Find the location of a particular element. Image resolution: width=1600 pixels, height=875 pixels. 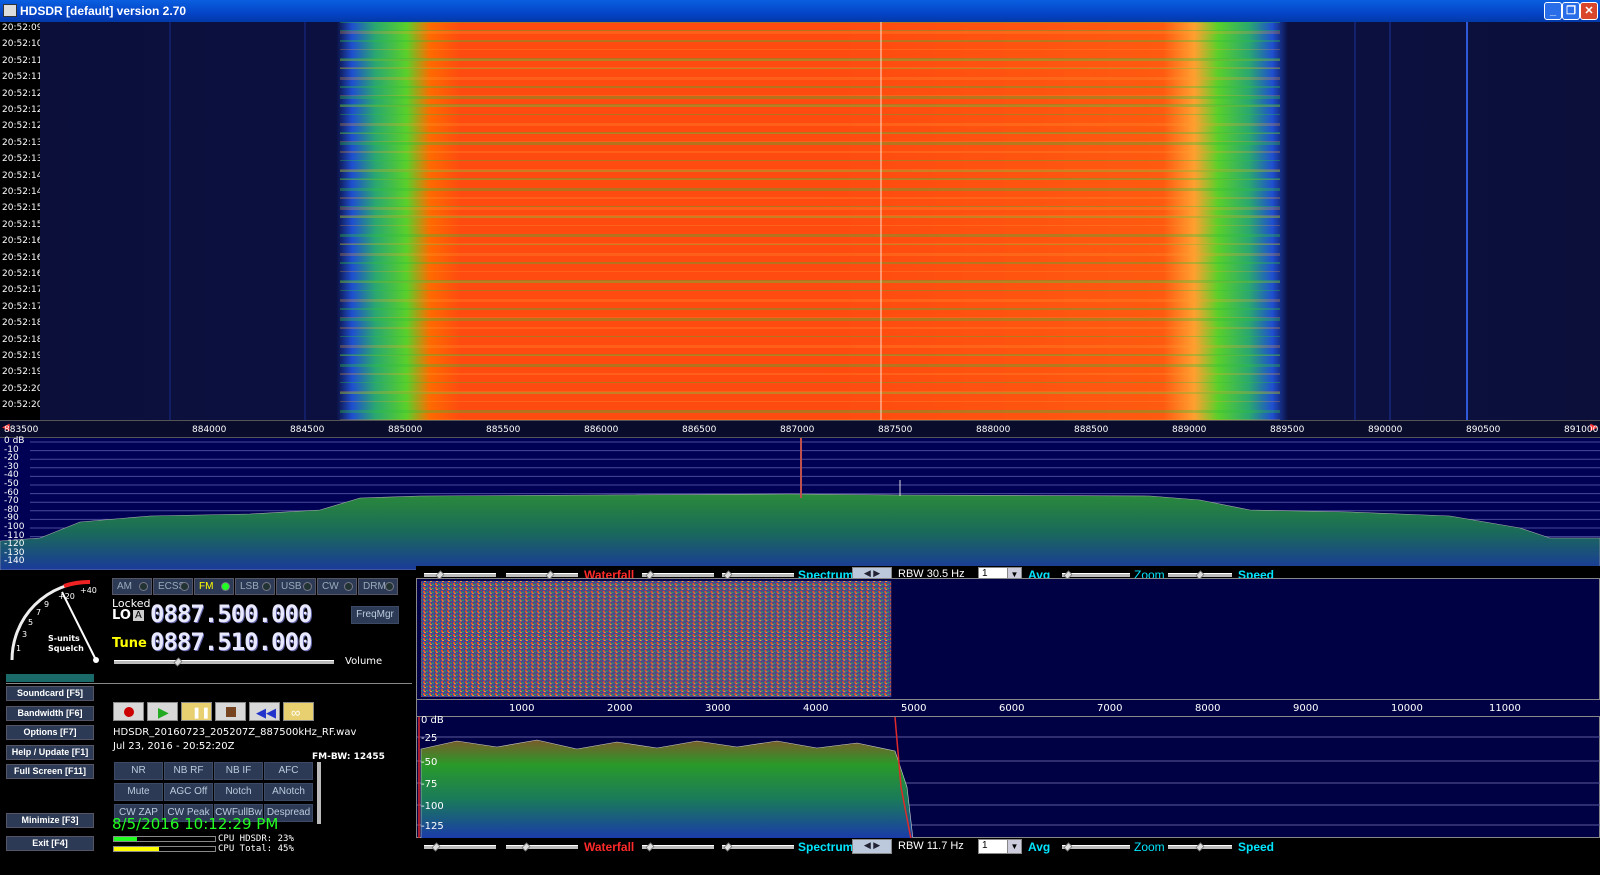

bandwidth-slider is located at coordinates (319, 793).